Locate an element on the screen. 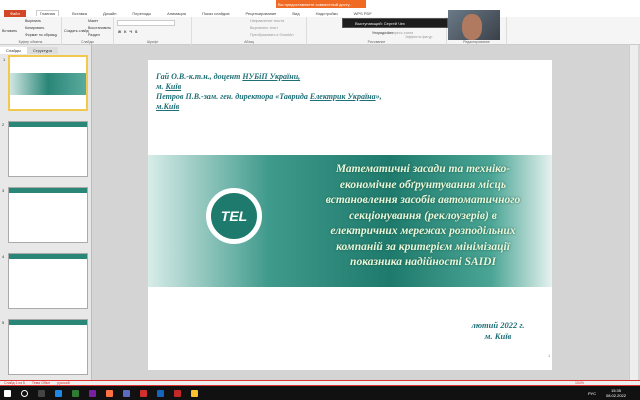 The image size is (640, 400). slide-number: 3 is located at coordinates (3, 190).